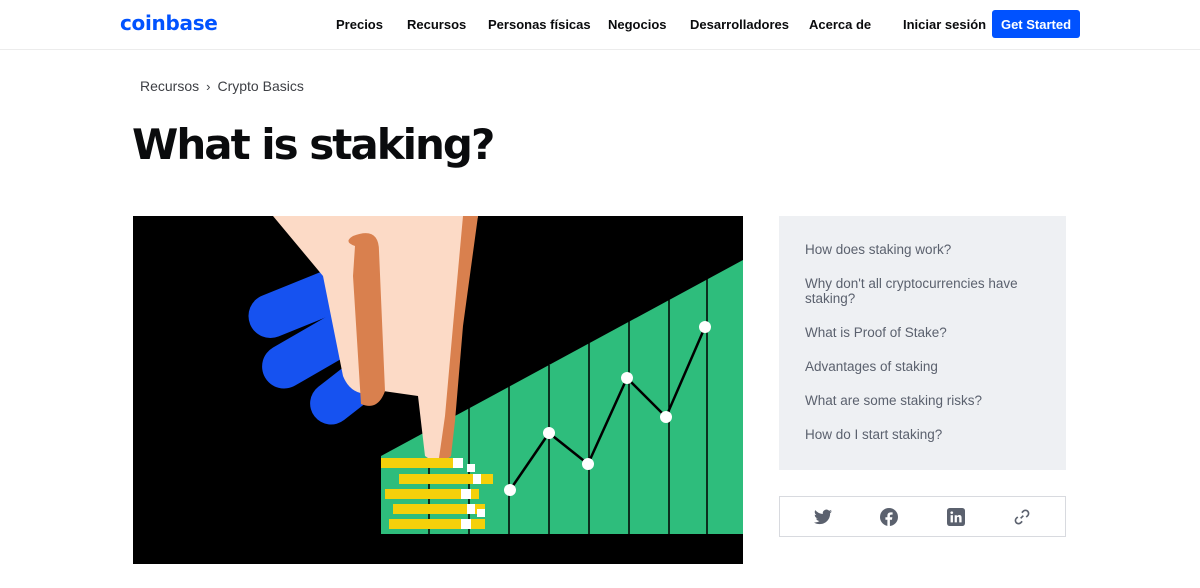  Describe the element at coordinates (436, 24) in the screenshot. I see `nav-link-recursos: Recursos` at that location.